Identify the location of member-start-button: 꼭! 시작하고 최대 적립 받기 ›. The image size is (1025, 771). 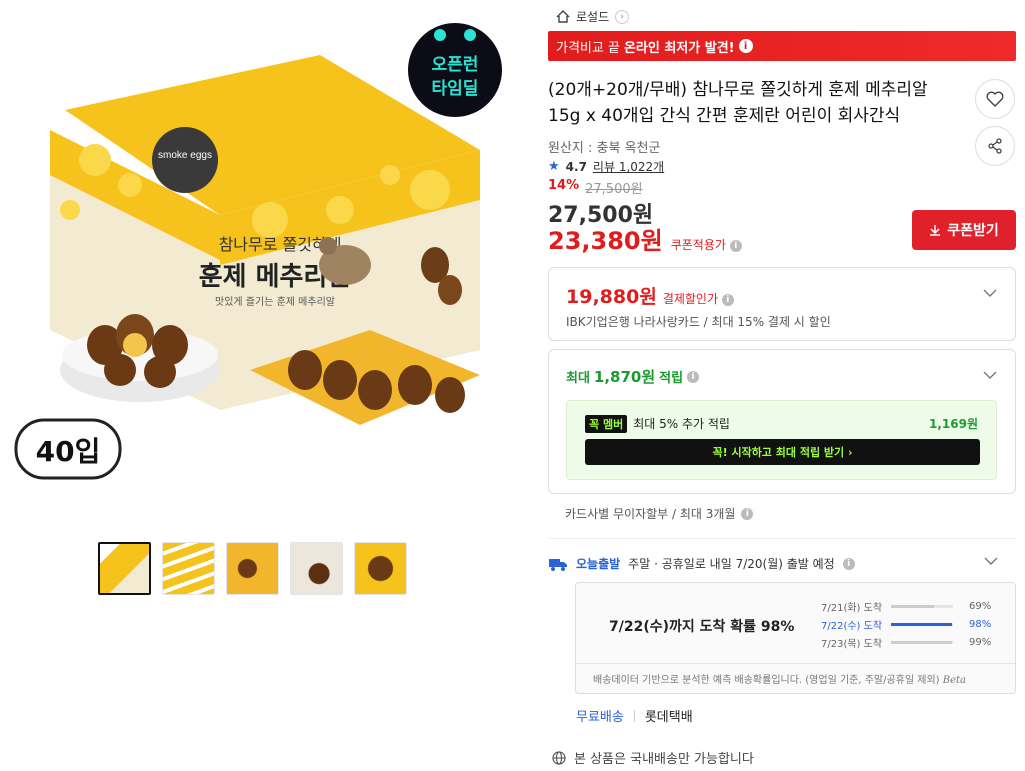
(782, 452).